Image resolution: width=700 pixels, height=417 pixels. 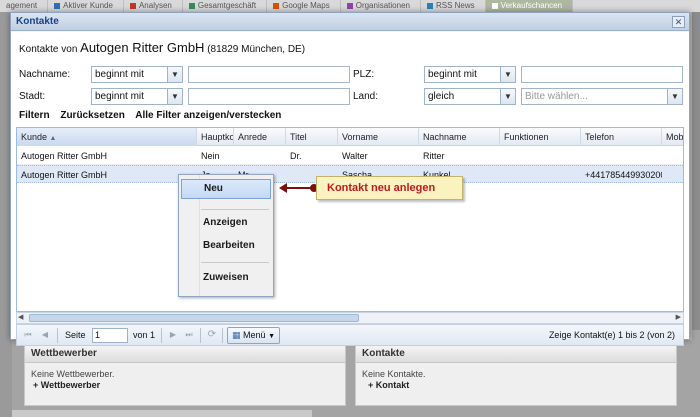 I want to click on column-label: Hauptkon, so click(x=217, y=137).